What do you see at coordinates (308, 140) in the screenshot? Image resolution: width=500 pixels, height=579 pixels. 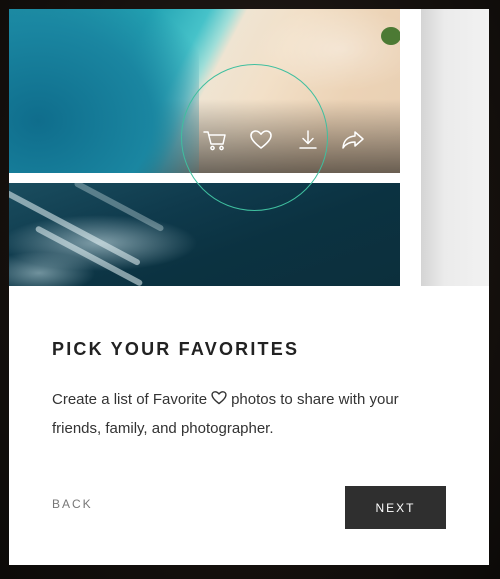 I see `download-icon` at bounding box center [308, 140].